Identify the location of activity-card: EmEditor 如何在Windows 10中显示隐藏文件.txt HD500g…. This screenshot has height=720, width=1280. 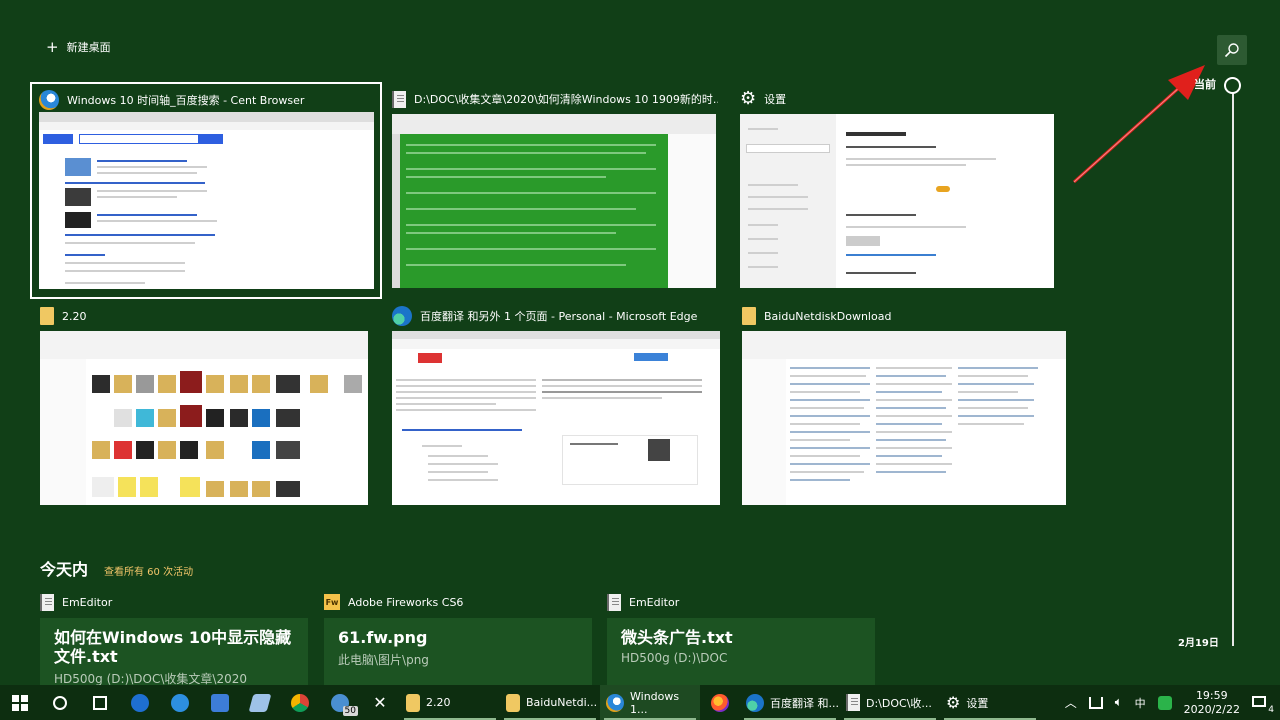
(174, 642).